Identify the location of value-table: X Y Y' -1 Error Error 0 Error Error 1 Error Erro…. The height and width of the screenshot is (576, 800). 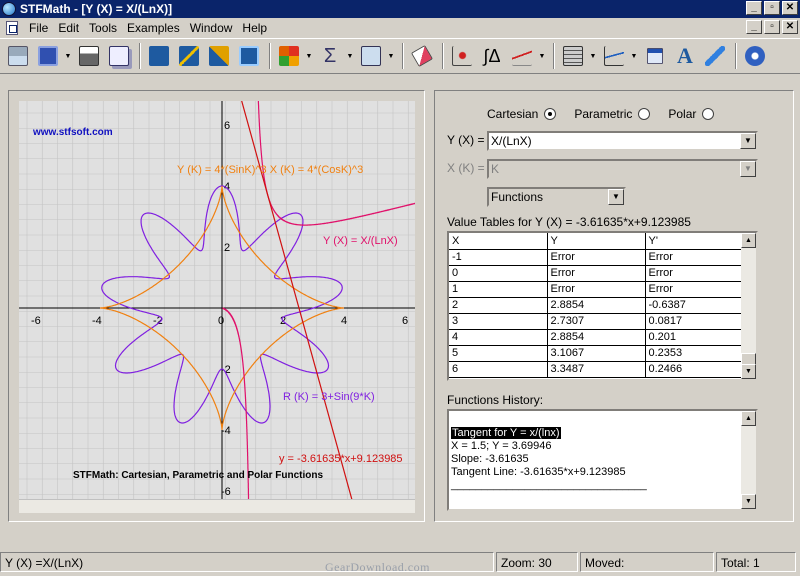
(602, 306).